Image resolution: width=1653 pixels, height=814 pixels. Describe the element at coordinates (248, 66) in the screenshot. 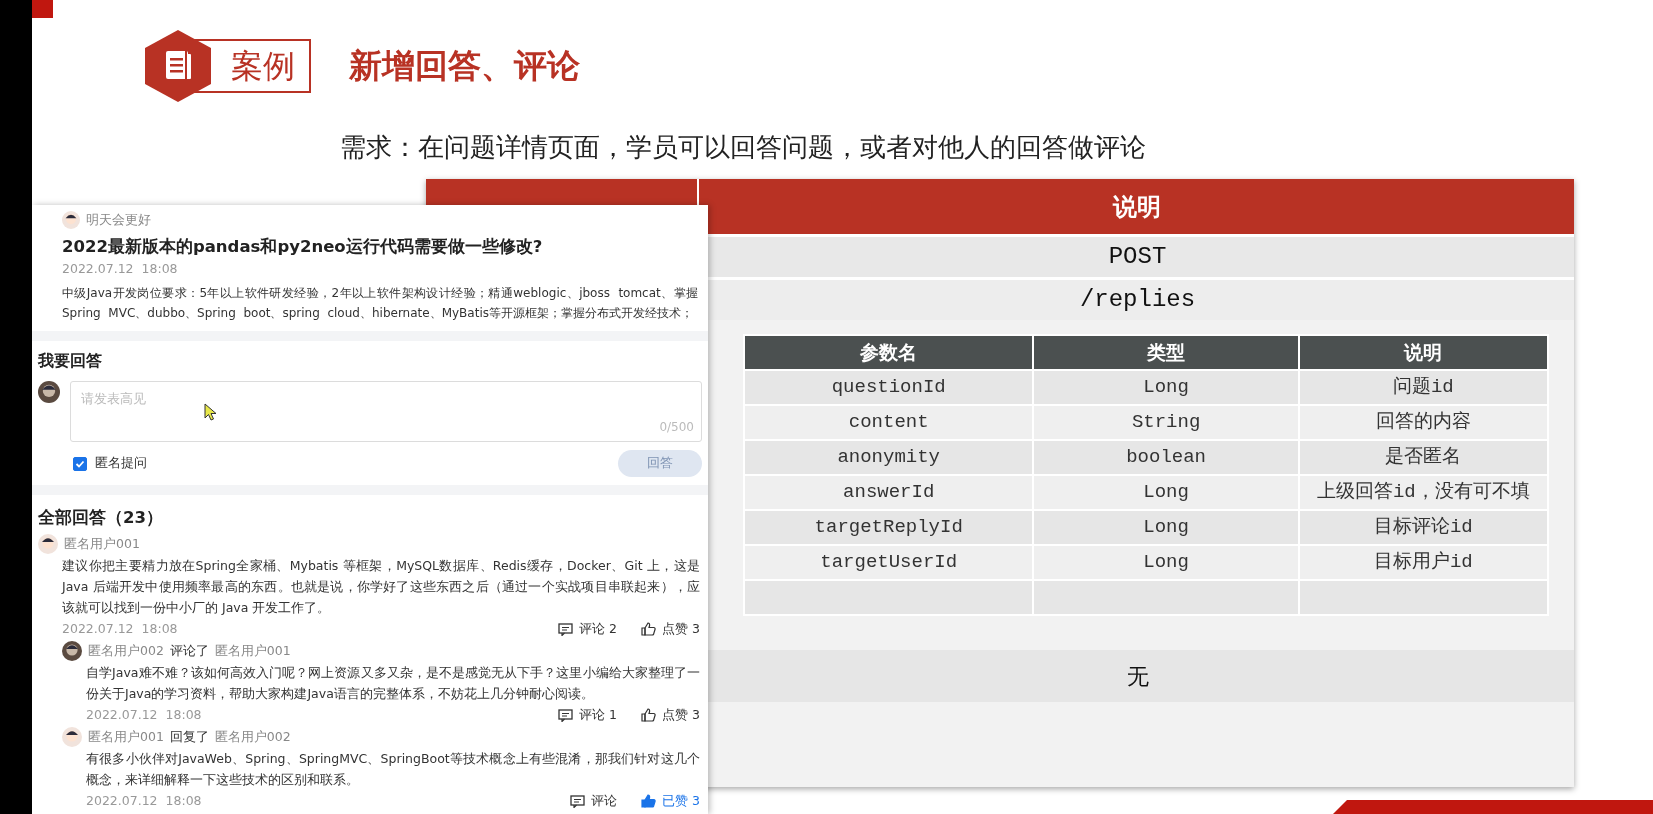

I see `section-badge: 案例` at that location.